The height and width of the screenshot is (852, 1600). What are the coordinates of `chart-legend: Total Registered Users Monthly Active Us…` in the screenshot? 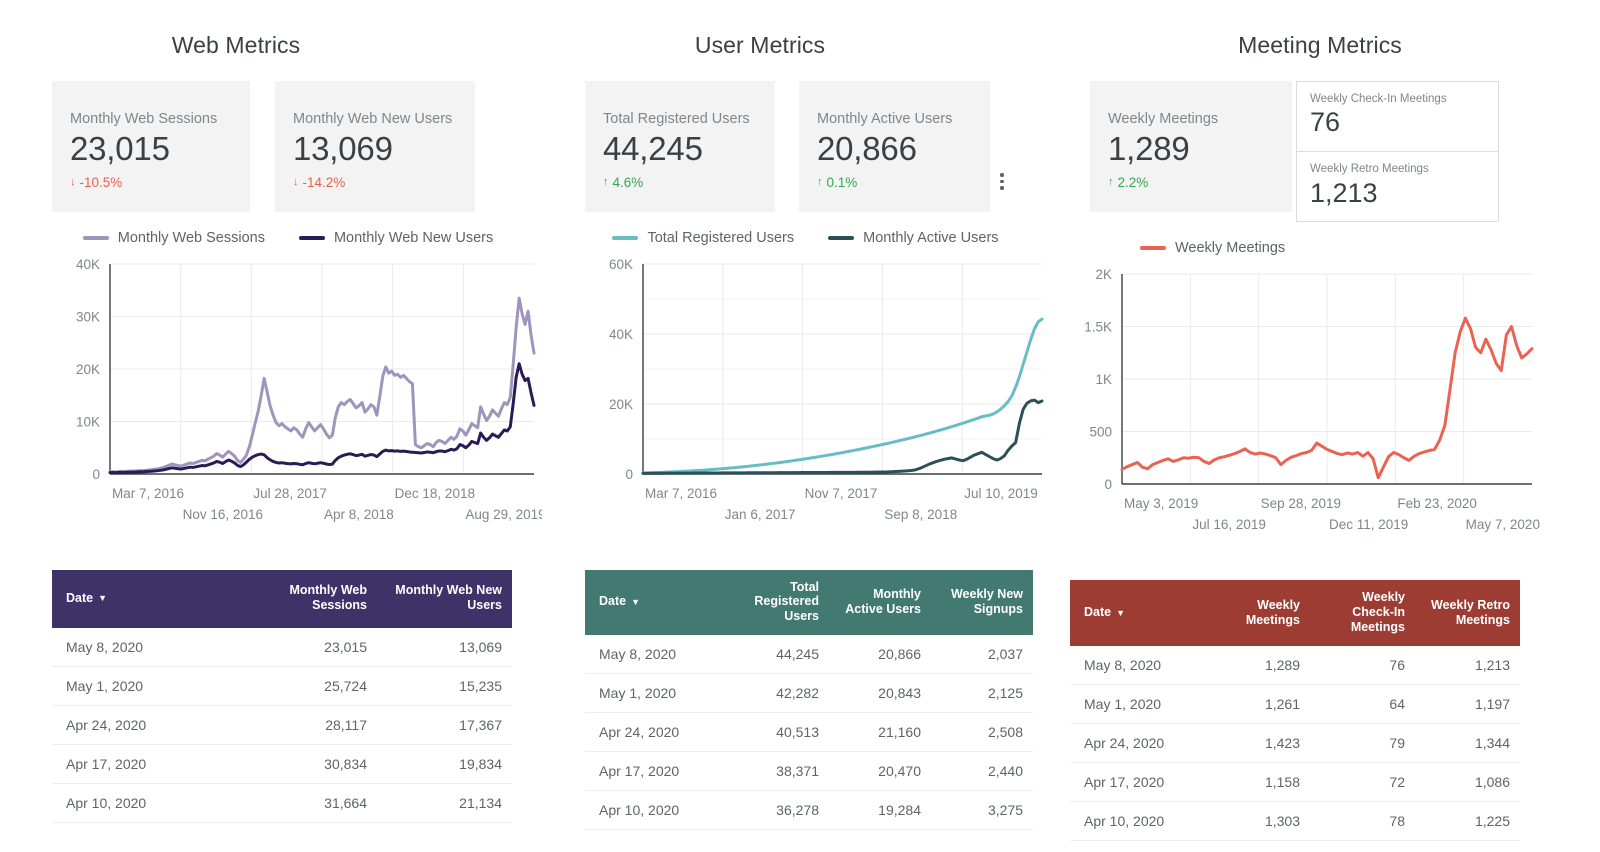 It's located at (805, 238).